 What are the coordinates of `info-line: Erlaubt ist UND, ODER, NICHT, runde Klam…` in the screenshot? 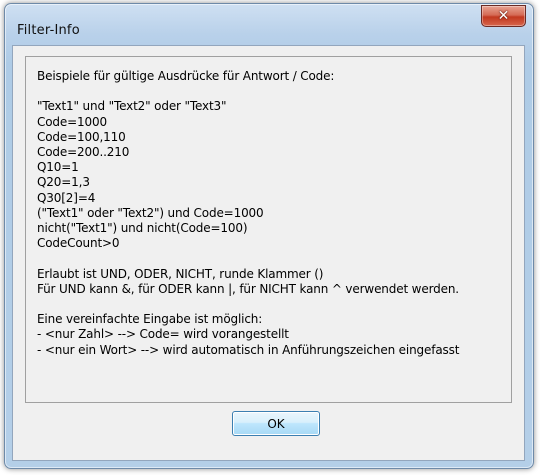 It's located at (180, 273).